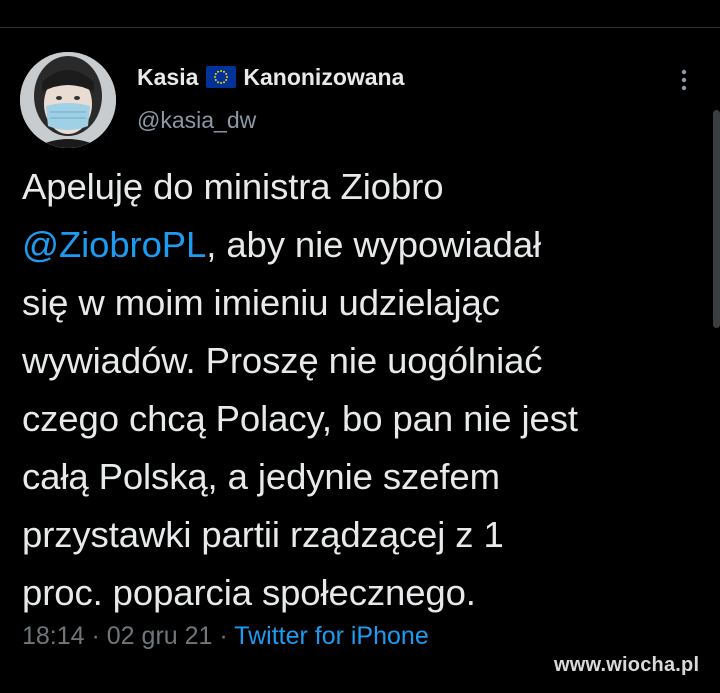  I want to click on tweet-line-5: czego chcą Polacy, bo pan nie jest, so click(300, 418).